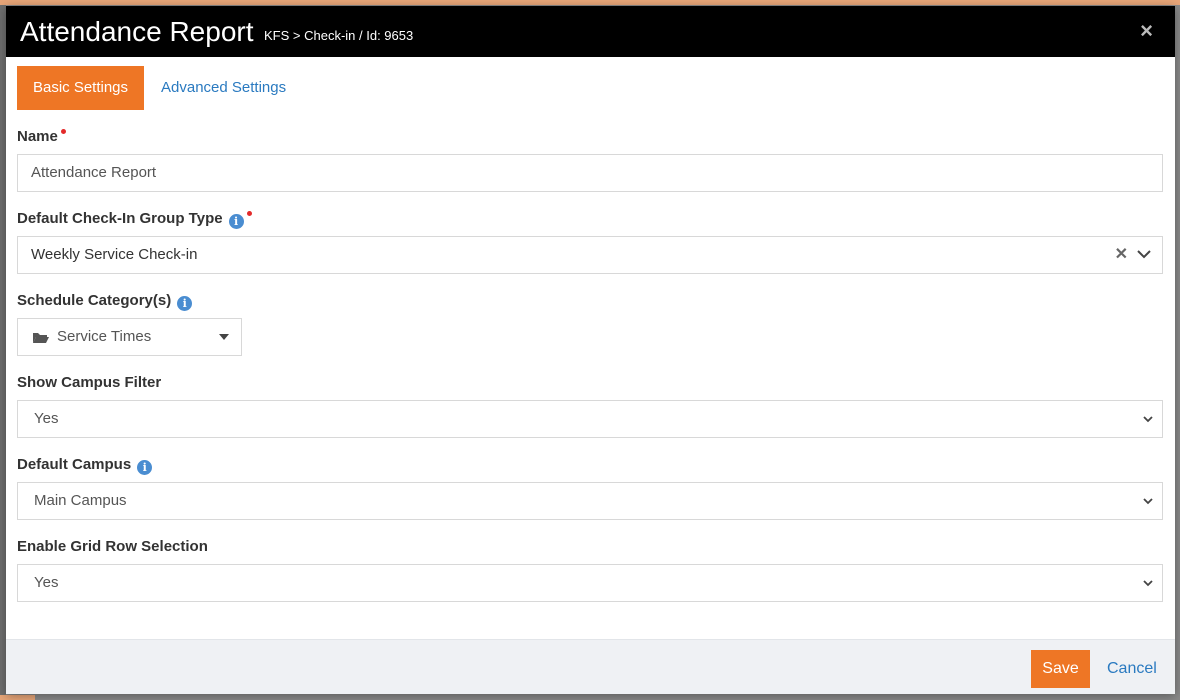  I want to click on show-campus-filter-label: Show Campus Filter, so click(89, 383).